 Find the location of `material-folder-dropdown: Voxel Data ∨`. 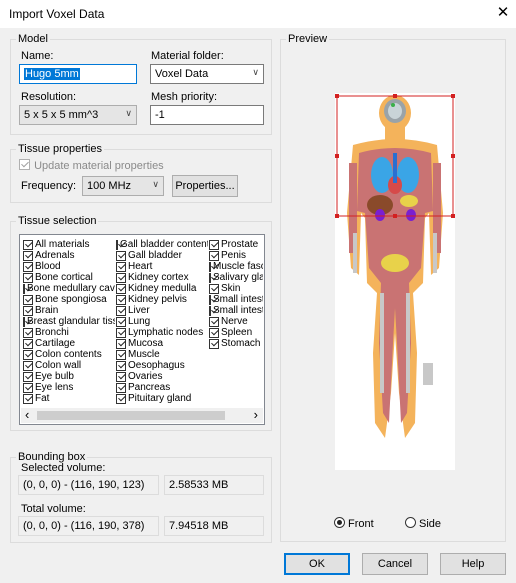

material-folder-dropdown: Voxel Data ∨ is located at coordinates (207, 74).